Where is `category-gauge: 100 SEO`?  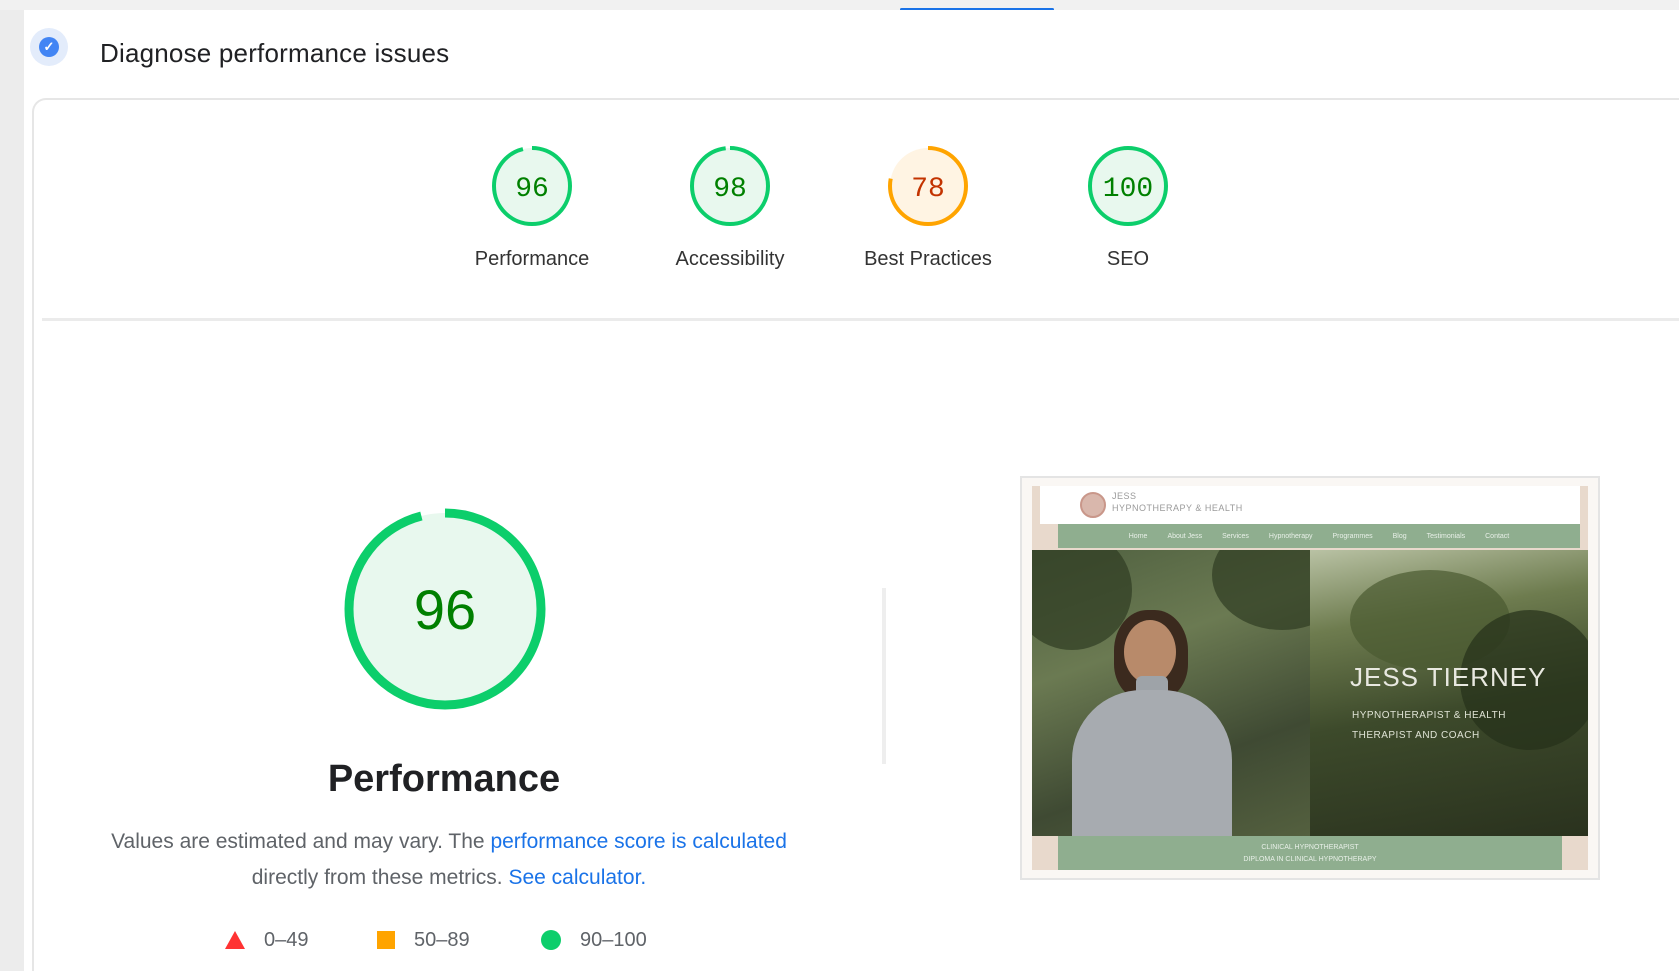 category-gauge: 100 SEO is located at coordinates (1128, 206).